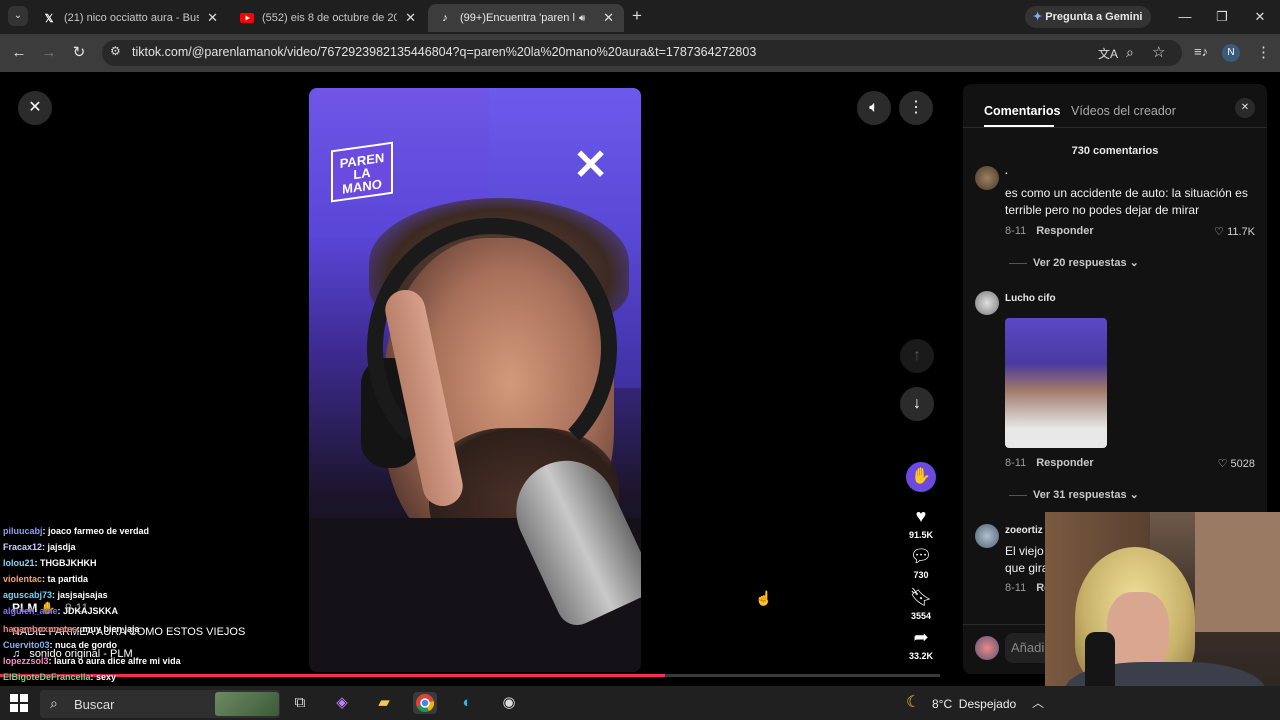 This screenshot has height=720, width=1280. What do you see at coordinates (26, 661) in the screenshot?
I see `chat-username: lopezzsol3` at bounding box center [26, 661].